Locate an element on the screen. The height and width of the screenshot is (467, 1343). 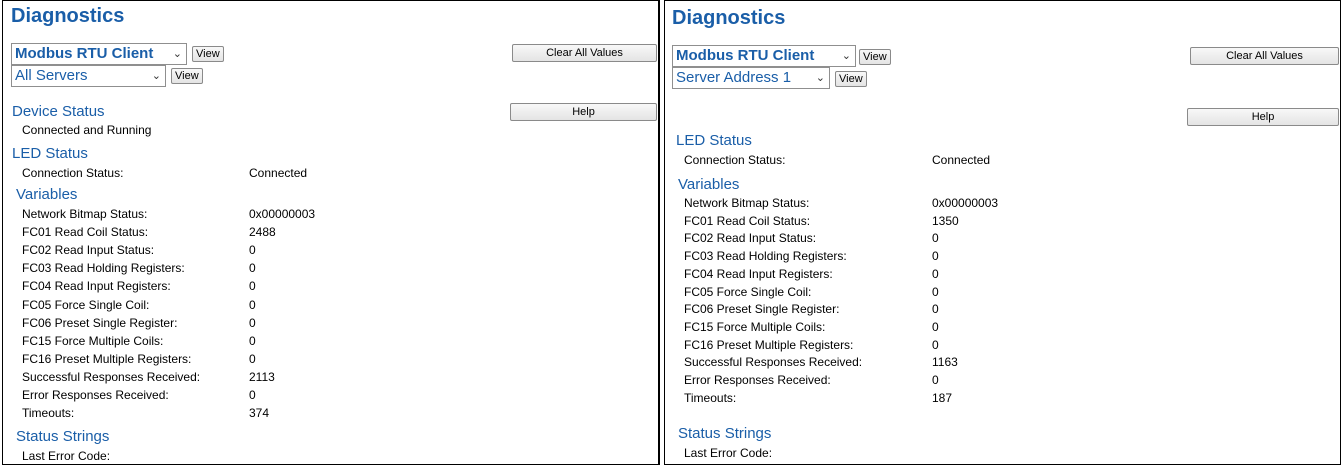
row-value: 2113 is located at coordinates (262, 376).